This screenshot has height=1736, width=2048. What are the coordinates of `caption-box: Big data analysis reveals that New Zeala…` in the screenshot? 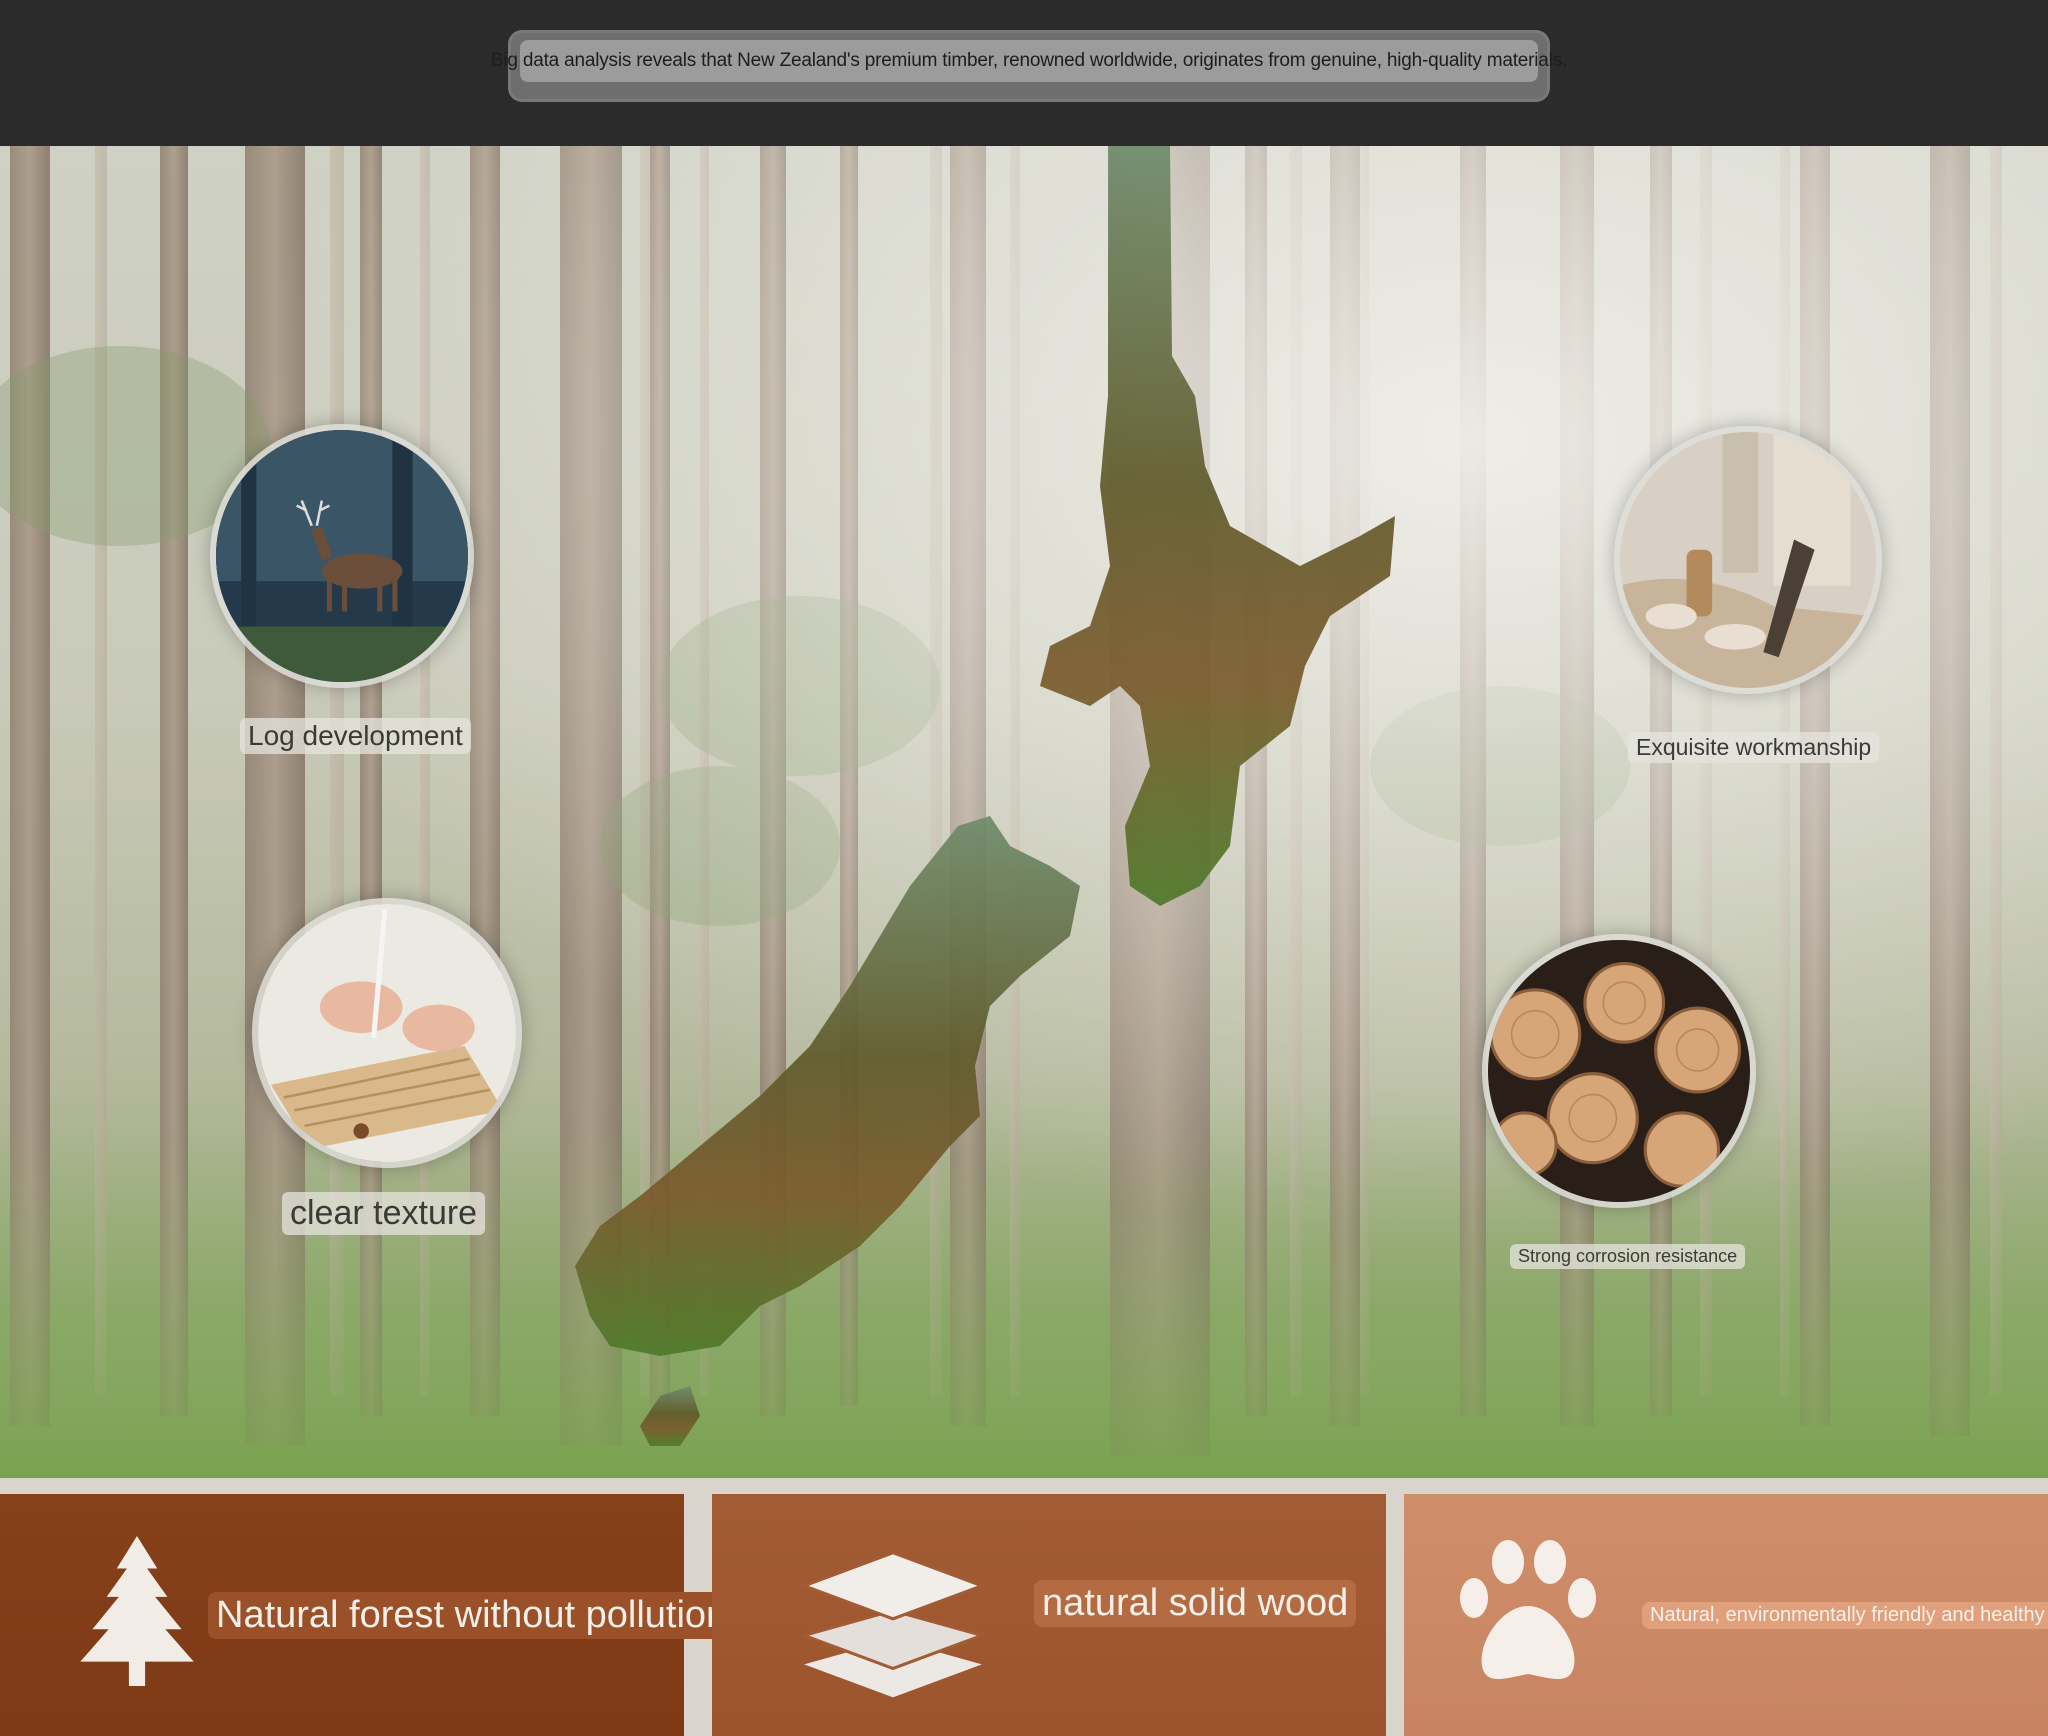 It's located at (1029, 66).